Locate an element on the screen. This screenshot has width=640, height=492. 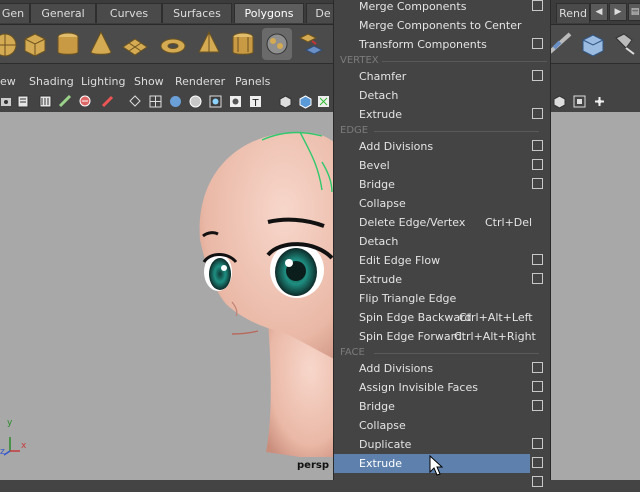
shelf-tab-gen: Gen is located at coordinates (15, 13).